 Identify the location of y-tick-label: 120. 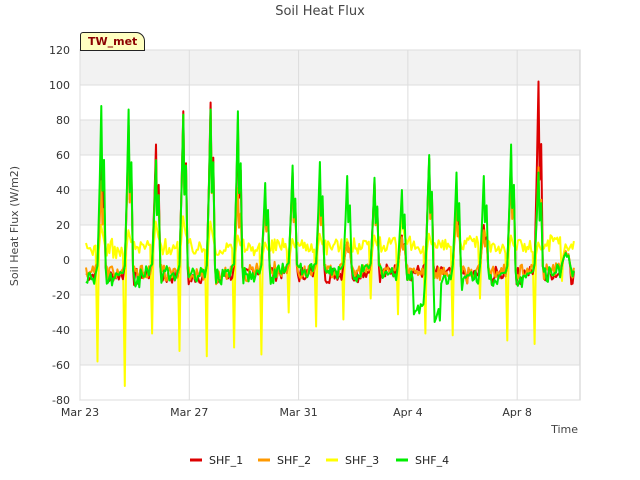
(59, 50).